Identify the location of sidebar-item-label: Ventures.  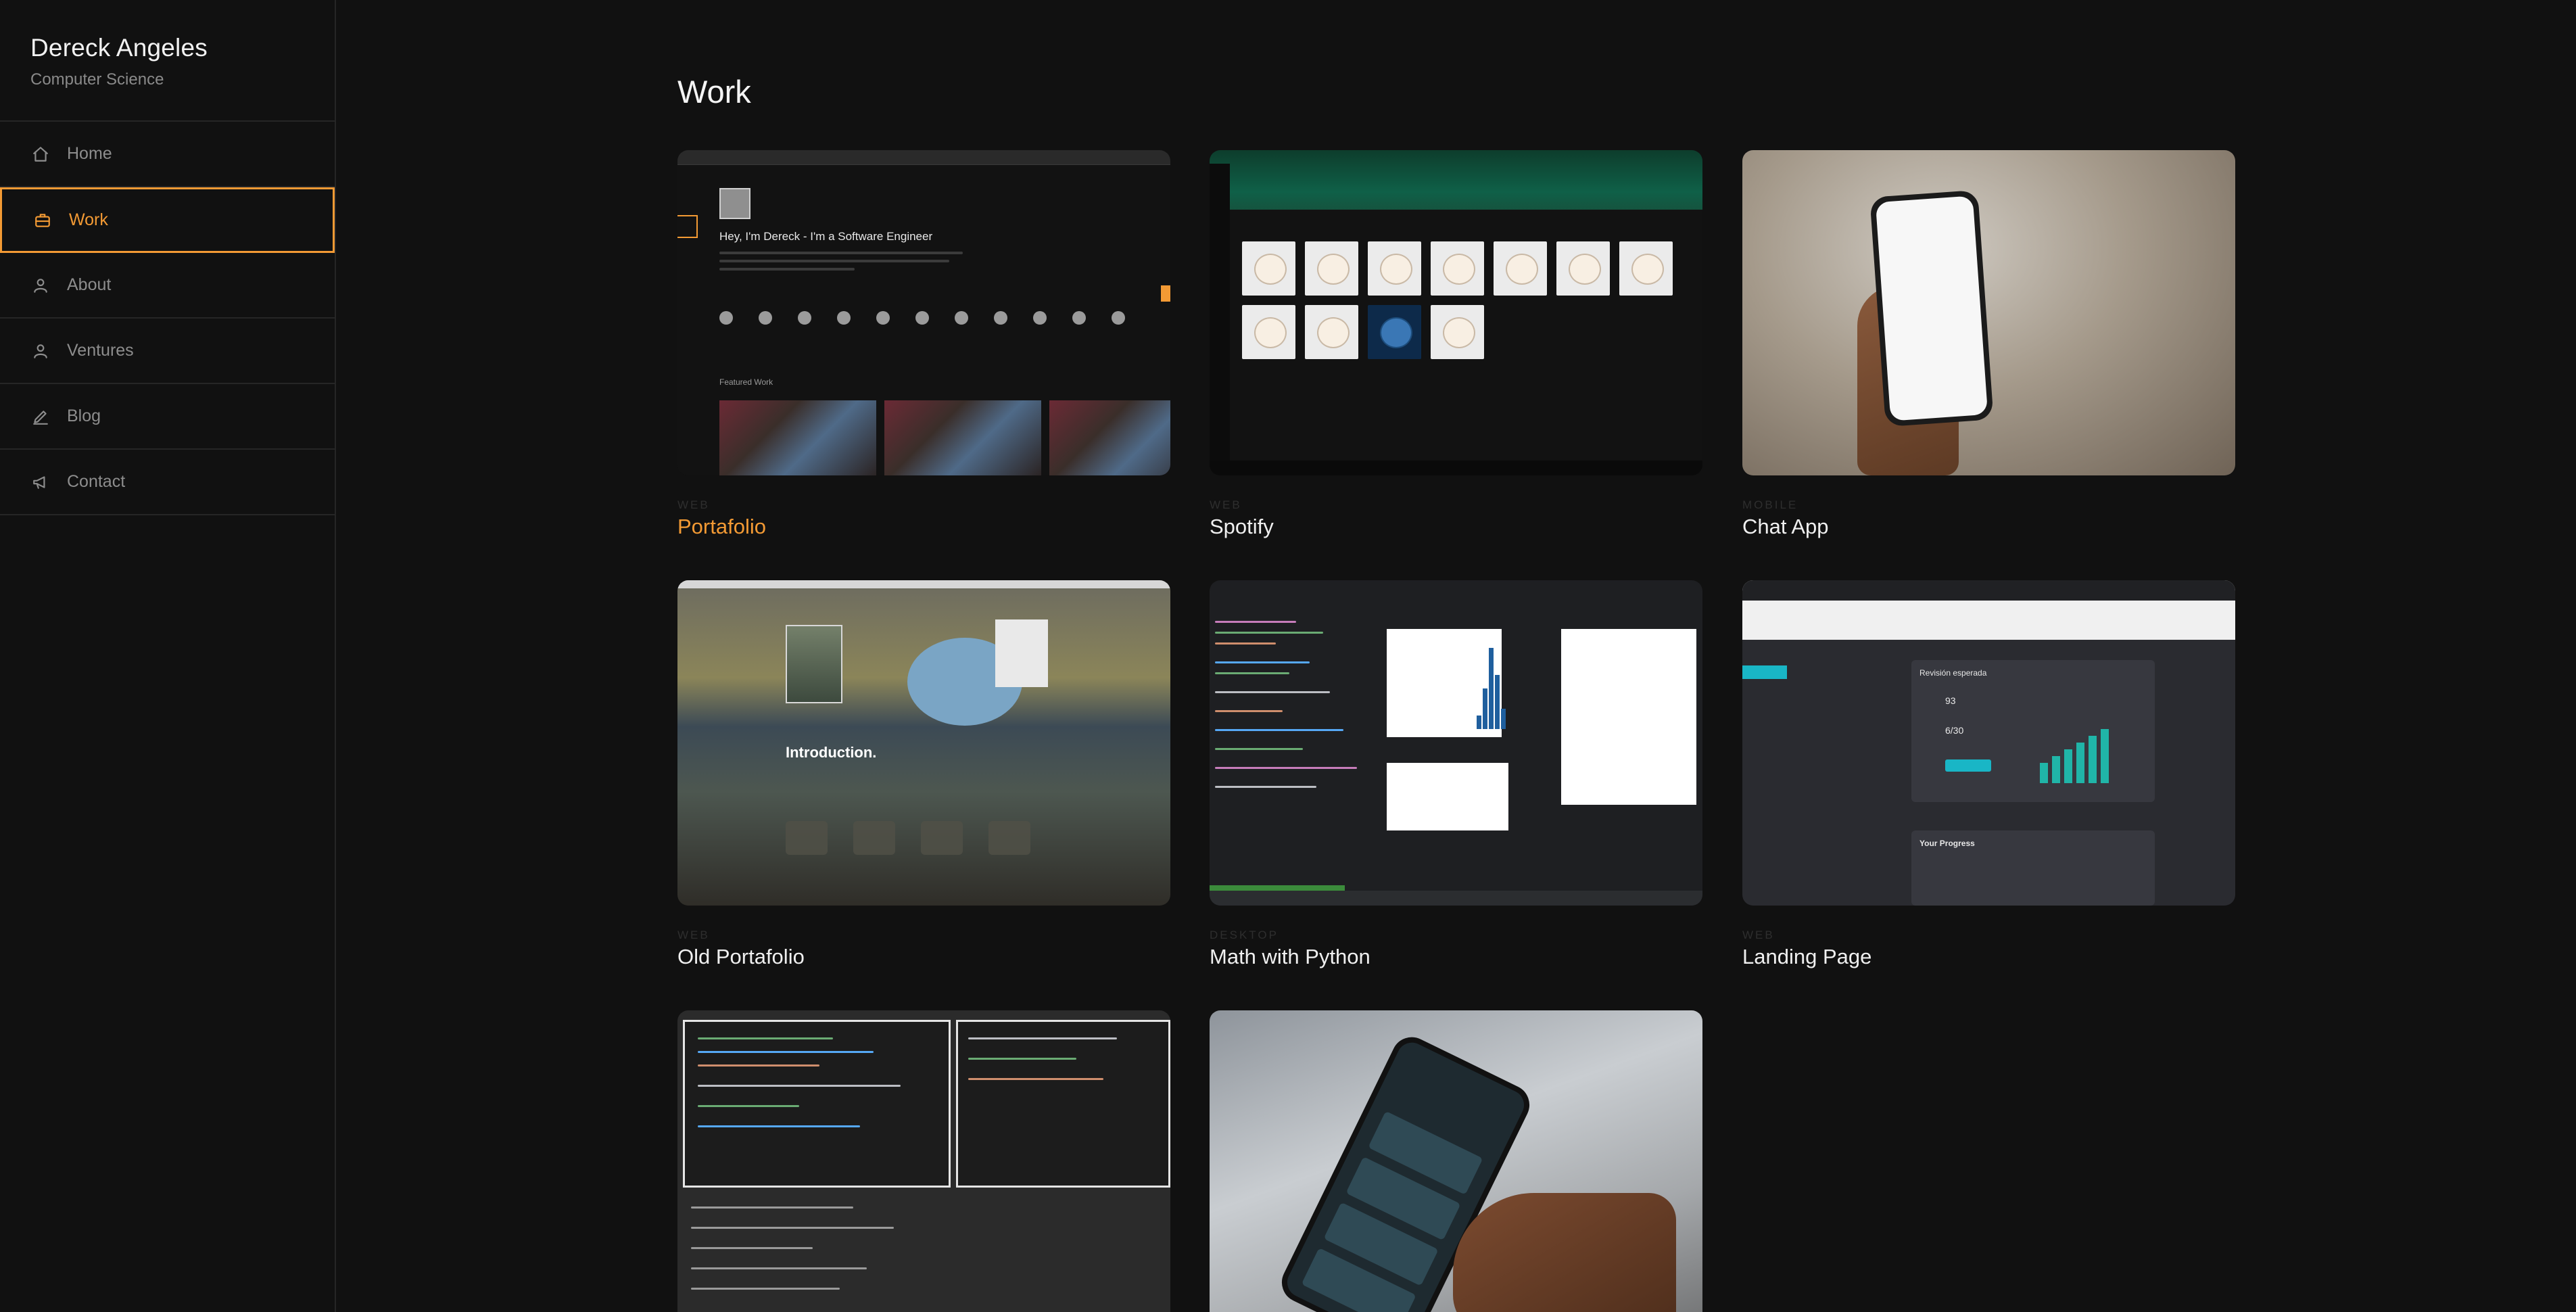
(100, 351).